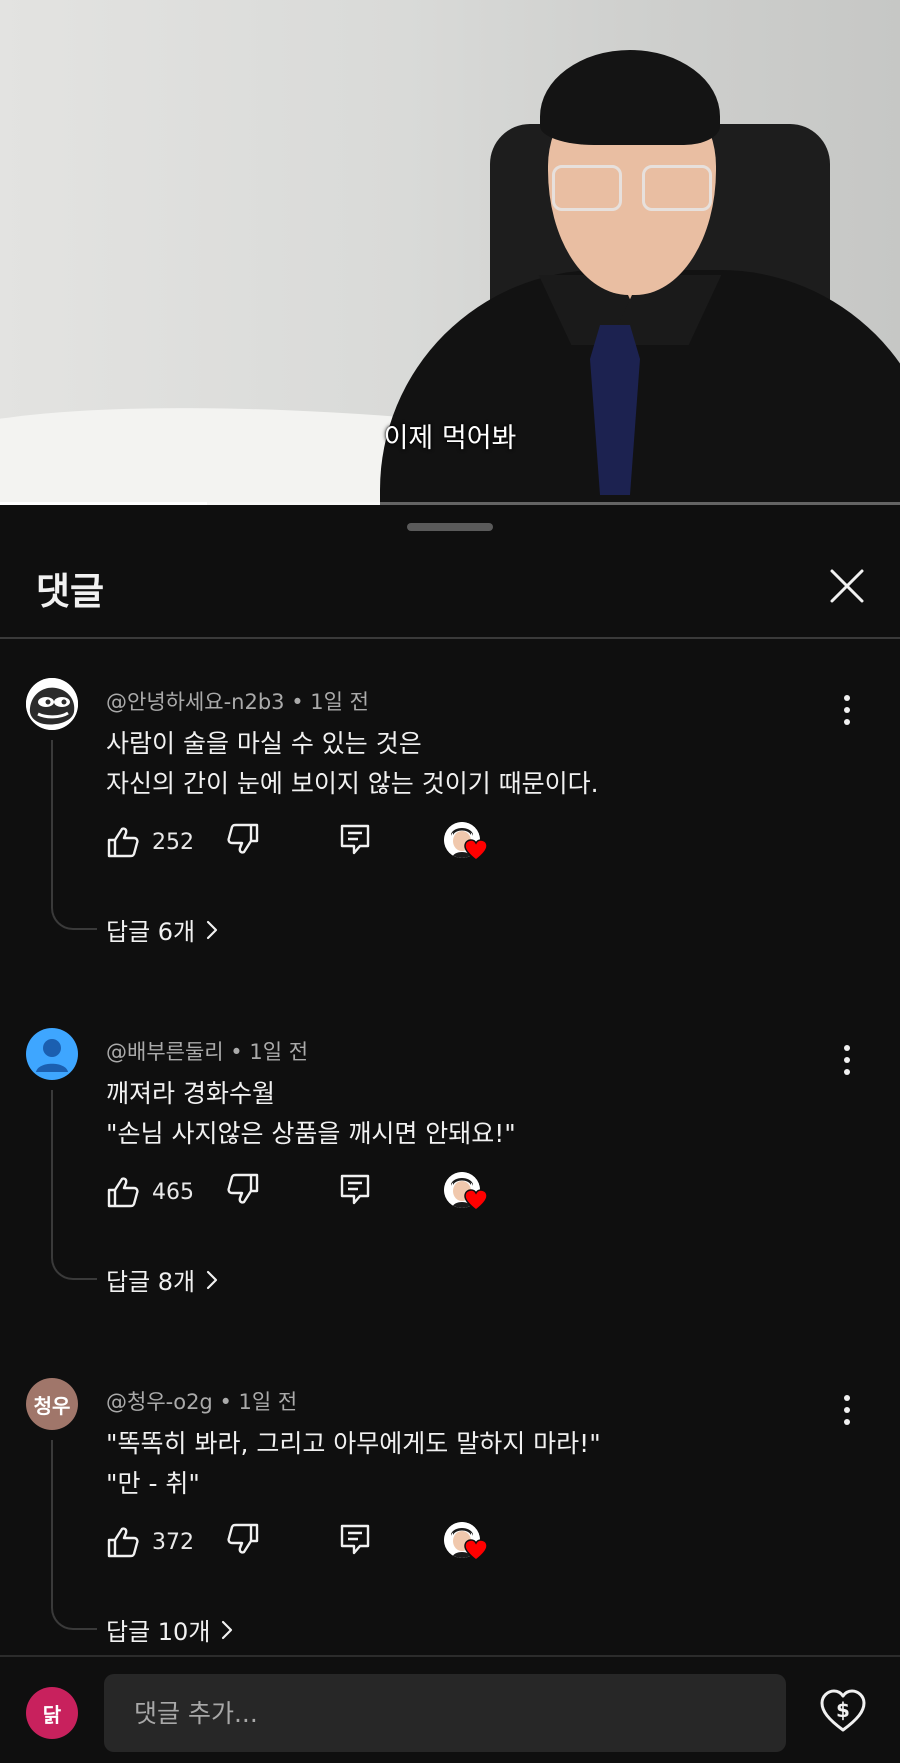  Describe the element at coordinates (173, 1192) in the screenshot. I see `like-count: 465` at that location.